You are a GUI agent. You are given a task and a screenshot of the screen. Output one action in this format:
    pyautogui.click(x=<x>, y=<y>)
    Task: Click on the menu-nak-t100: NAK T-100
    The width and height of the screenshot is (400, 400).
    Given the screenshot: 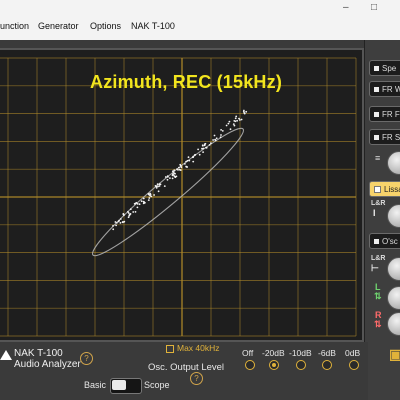 What is the action you would take?
    pyautogui.click(x=153, y=26)
    